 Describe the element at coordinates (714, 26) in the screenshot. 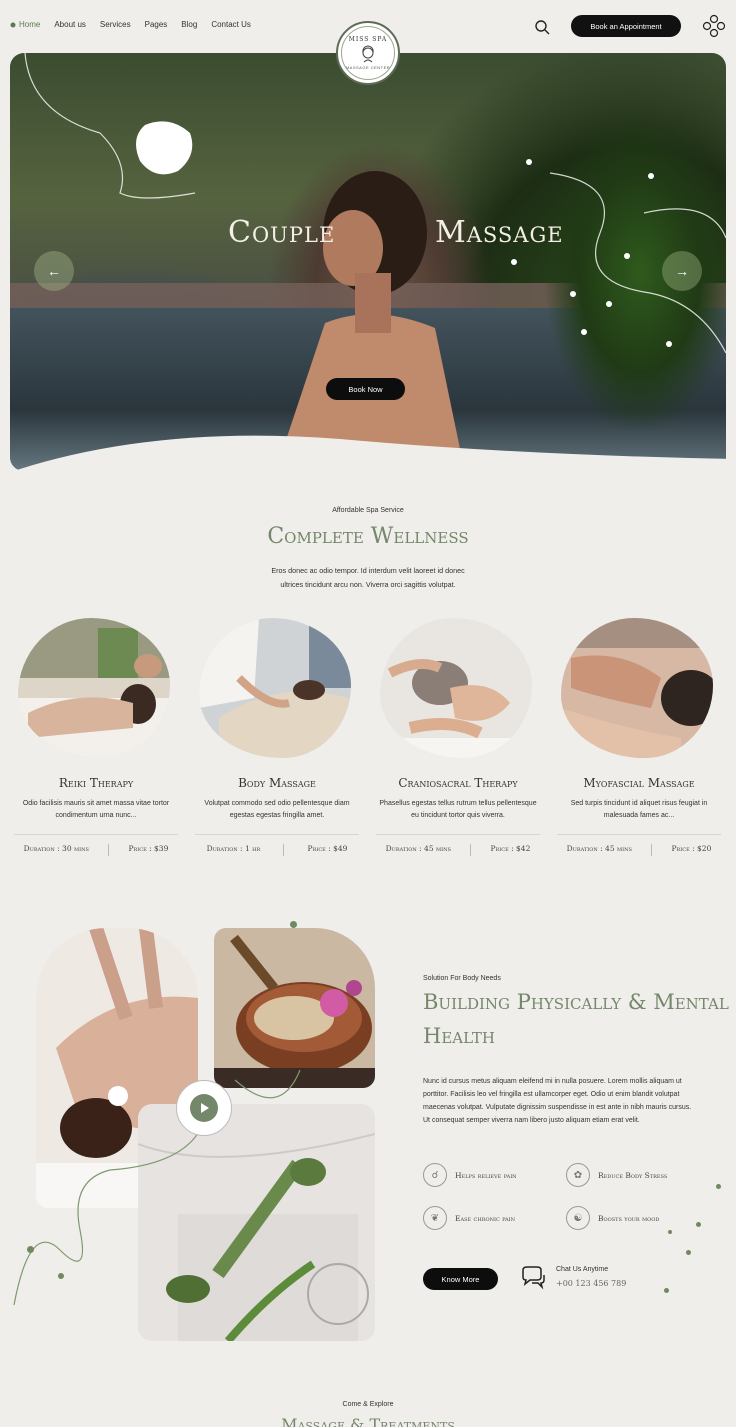

I see `menu-icon` at that location.